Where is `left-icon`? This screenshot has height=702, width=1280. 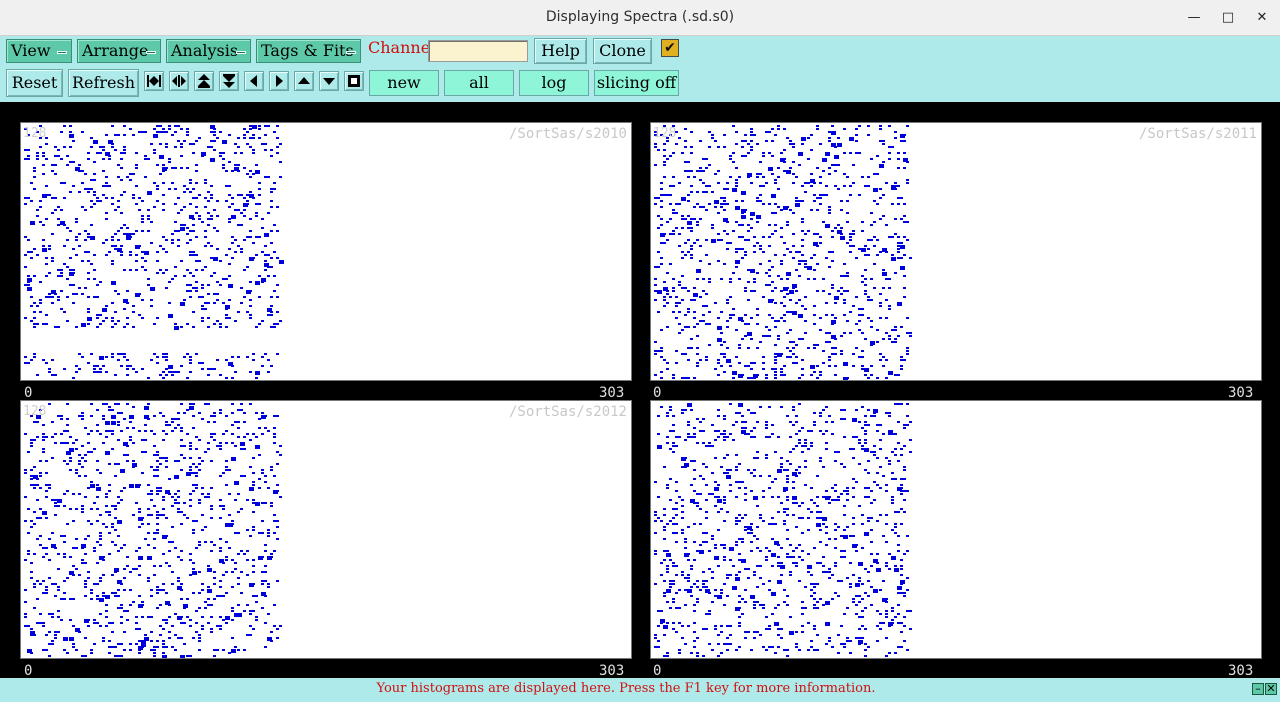 left-icon is located at coordinates (254, 81).